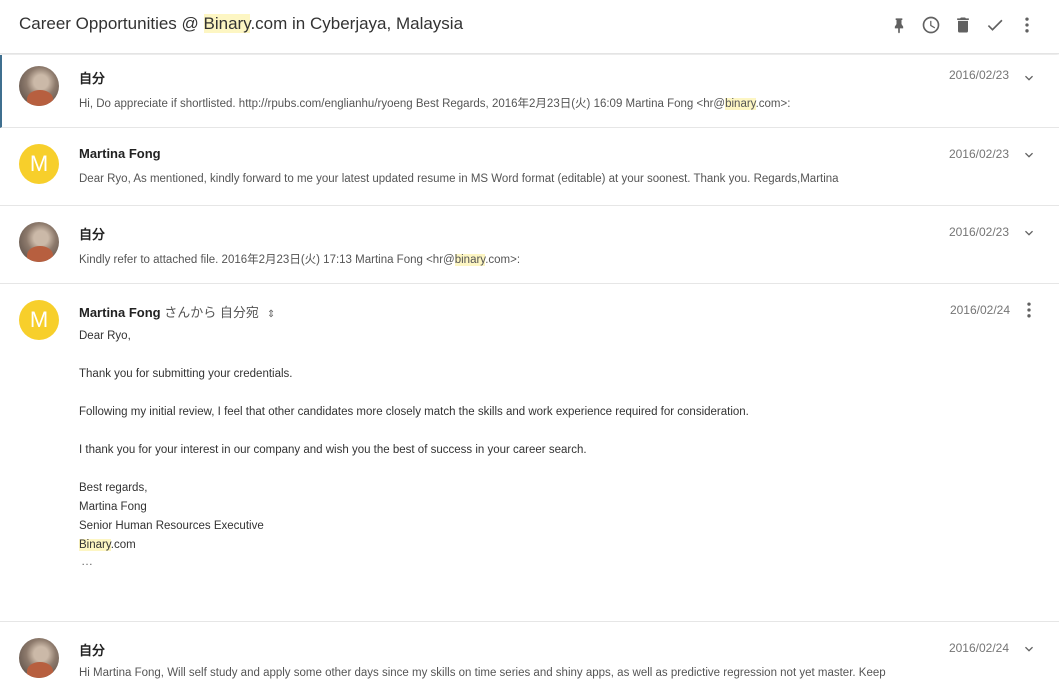 The height and width of the screenshot is (698, 1059). What do you see at coordinates (123, 545) in the screenshot?
I see `company-suffix: .com` at bounding box center [123, 545].